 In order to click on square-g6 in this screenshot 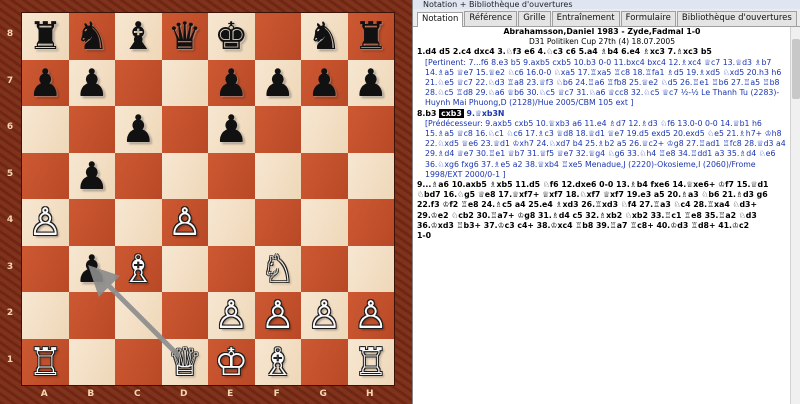, I will do `click(324, 129)`.